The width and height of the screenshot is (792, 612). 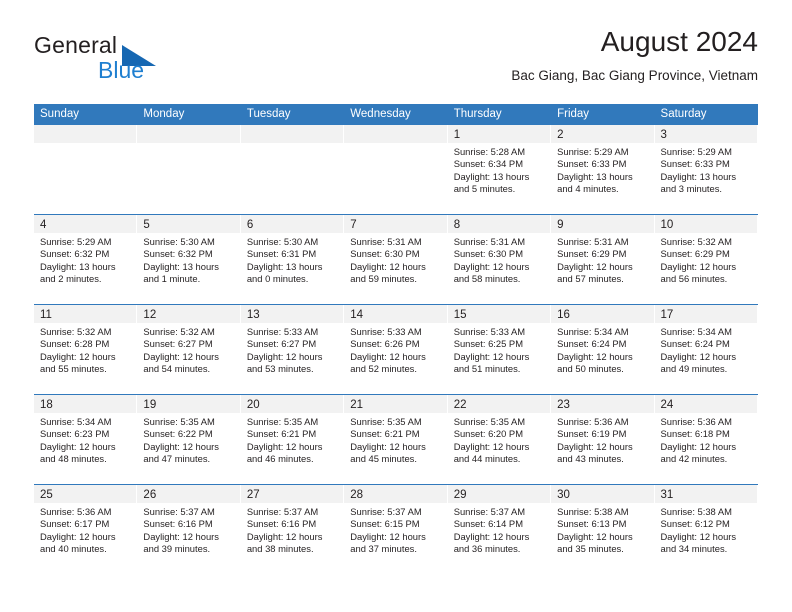 I want to click on sunrise-text: Sunrise: 5:38 AM, so click(x=696, y=511).